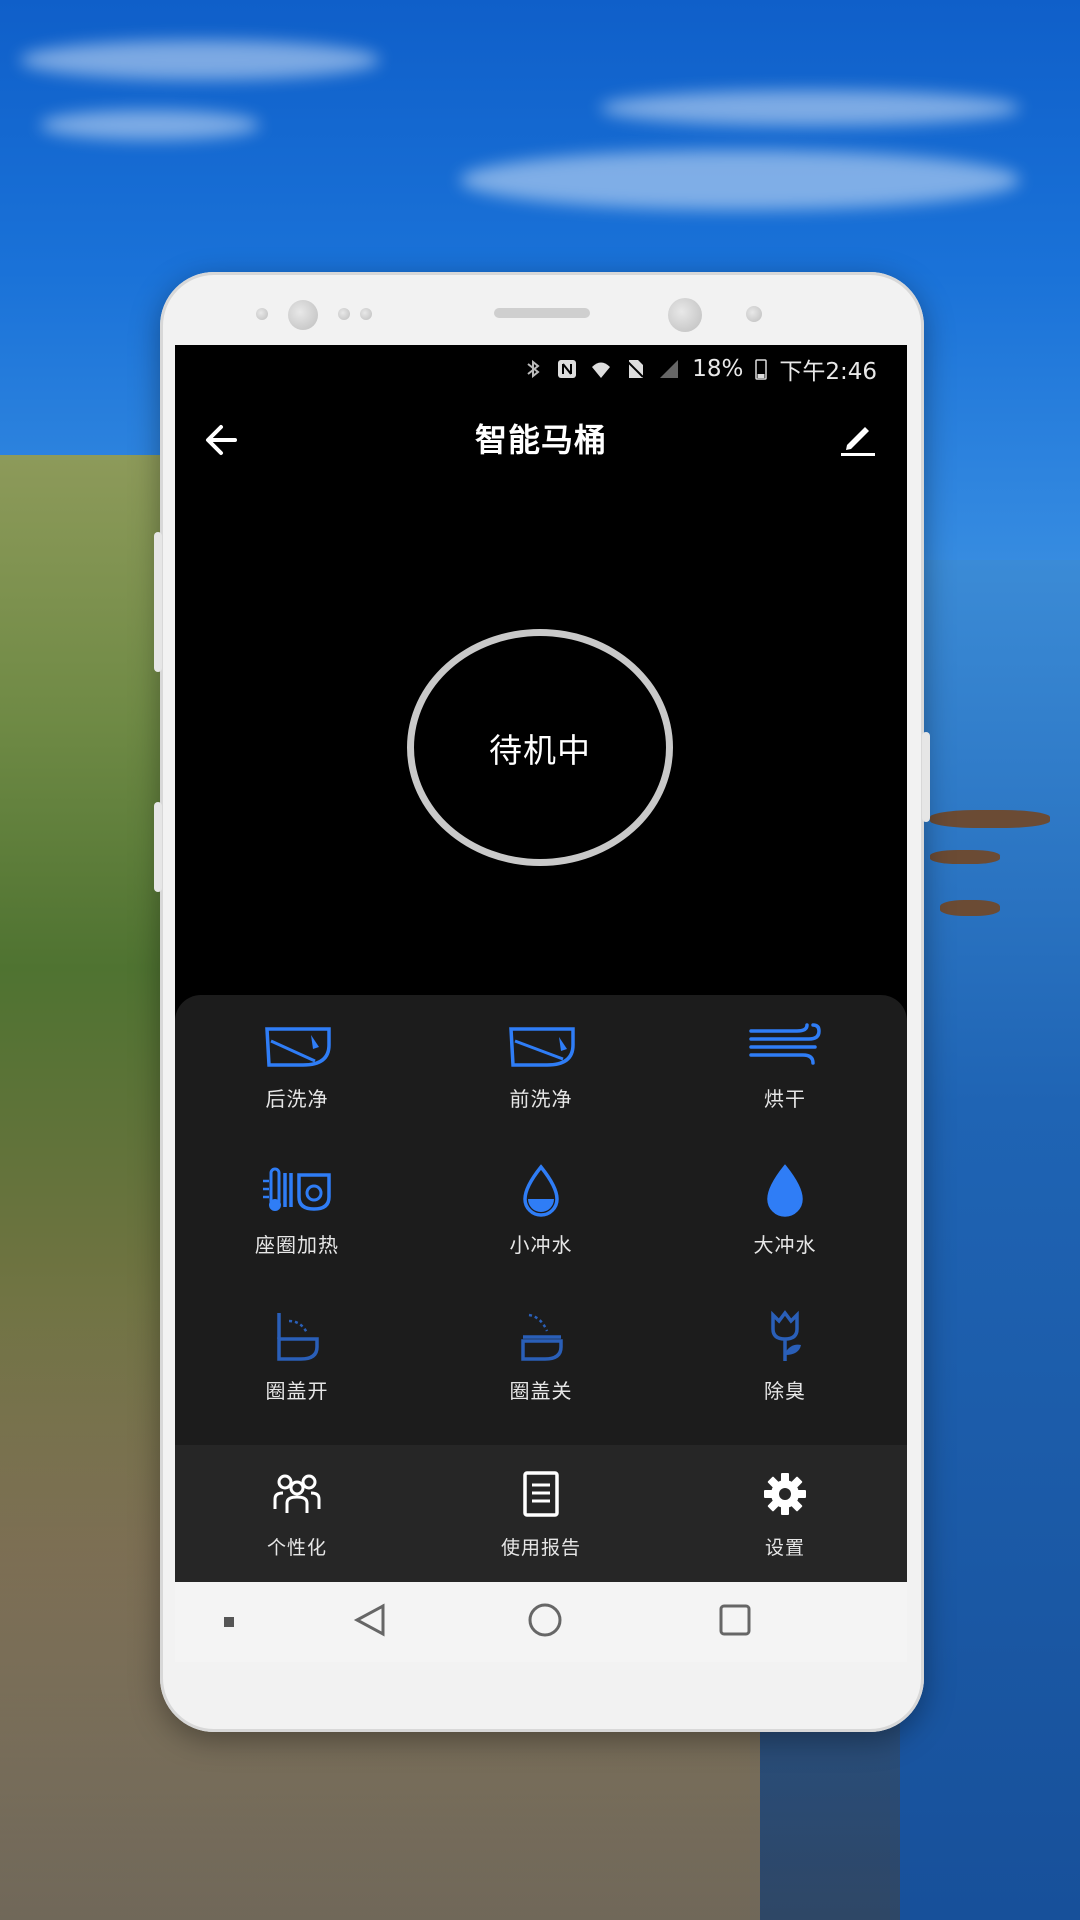 Image resolution: width=1080 pixels, height=1920 pixels. I want to click on nav-usage-report: 使用报告, so click(541, 1513).